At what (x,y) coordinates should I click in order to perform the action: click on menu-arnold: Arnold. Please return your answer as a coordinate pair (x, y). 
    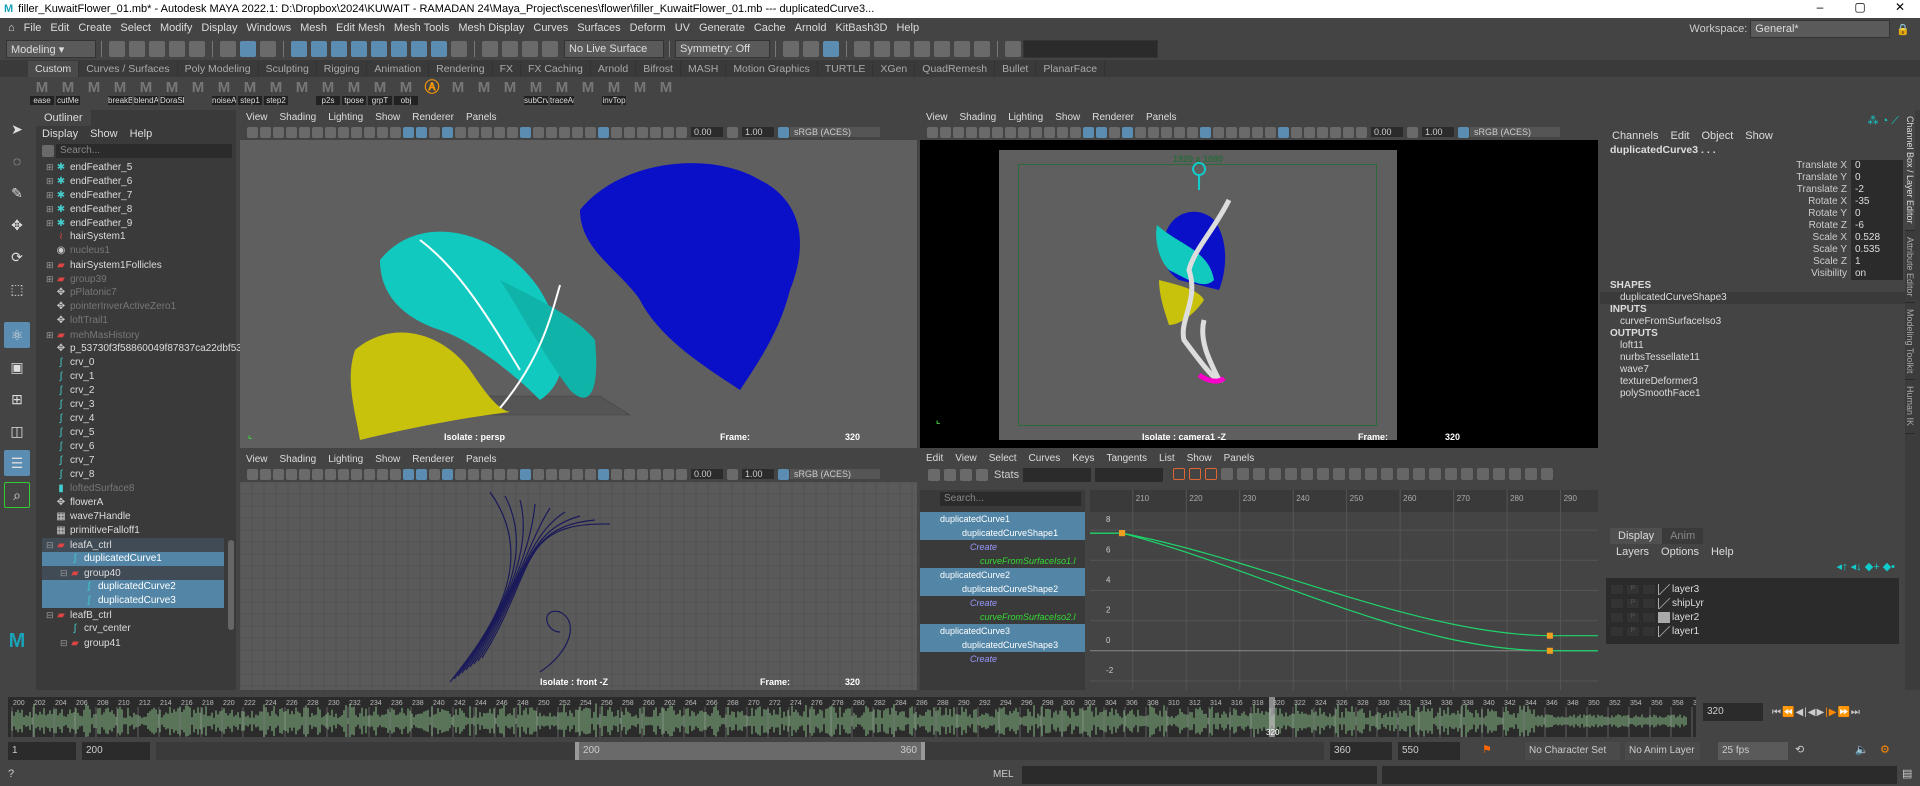
    Looking at the image, I should click on (811, 28).